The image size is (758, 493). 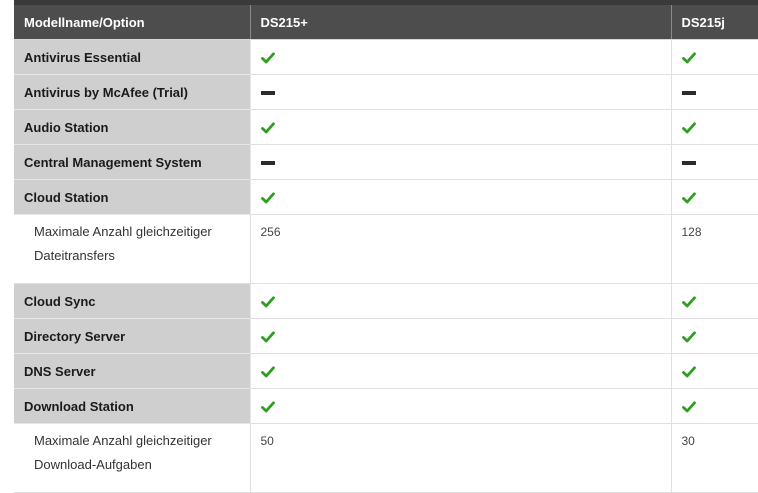 What do you see at coordinates (132, 301) in the screenshot?
I see `feature-label: Cloud Sync` at bounding box center [132, 301].